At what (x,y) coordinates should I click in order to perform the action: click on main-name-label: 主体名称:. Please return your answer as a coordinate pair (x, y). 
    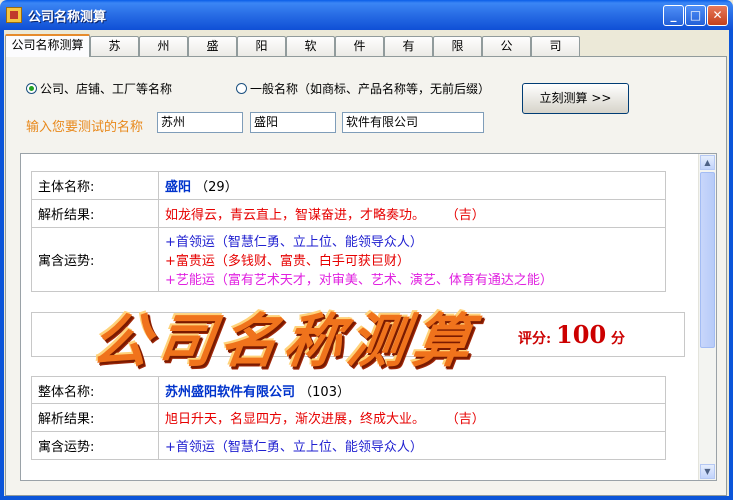
    Looking at the image, I should click on (95, 185).